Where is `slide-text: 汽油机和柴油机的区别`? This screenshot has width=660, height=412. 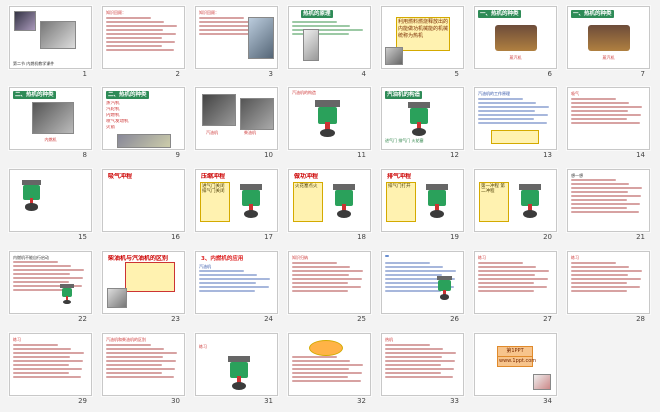 slide-text: 汽油机和柴油机的区别 is located at coordinates (126, 339).